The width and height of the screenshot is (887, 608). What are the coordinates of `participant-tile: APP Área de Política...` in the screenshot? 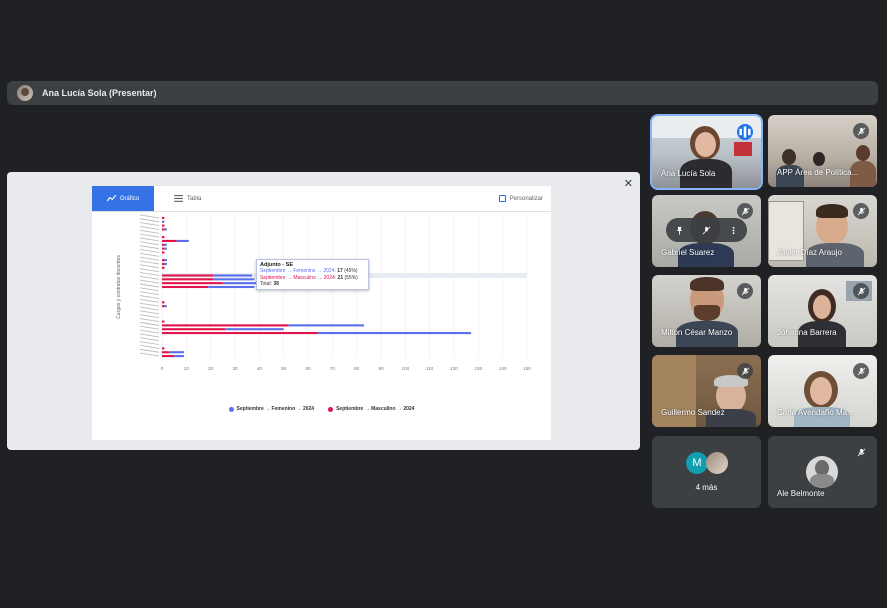 It's located at (822, 151).